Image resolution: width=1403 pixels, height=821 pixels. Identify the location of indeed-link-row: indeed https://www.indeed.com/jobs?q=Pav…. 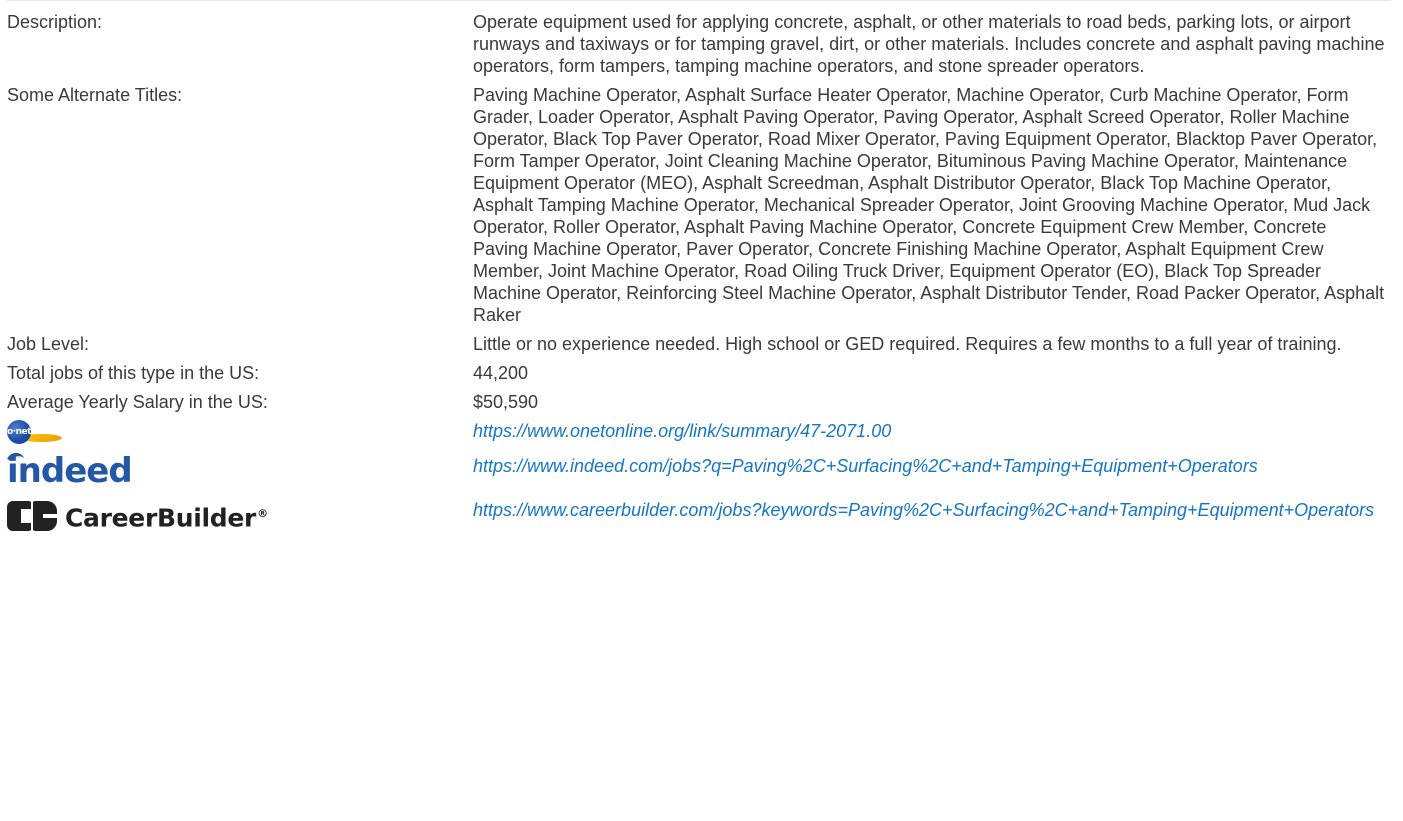
(697, 473).